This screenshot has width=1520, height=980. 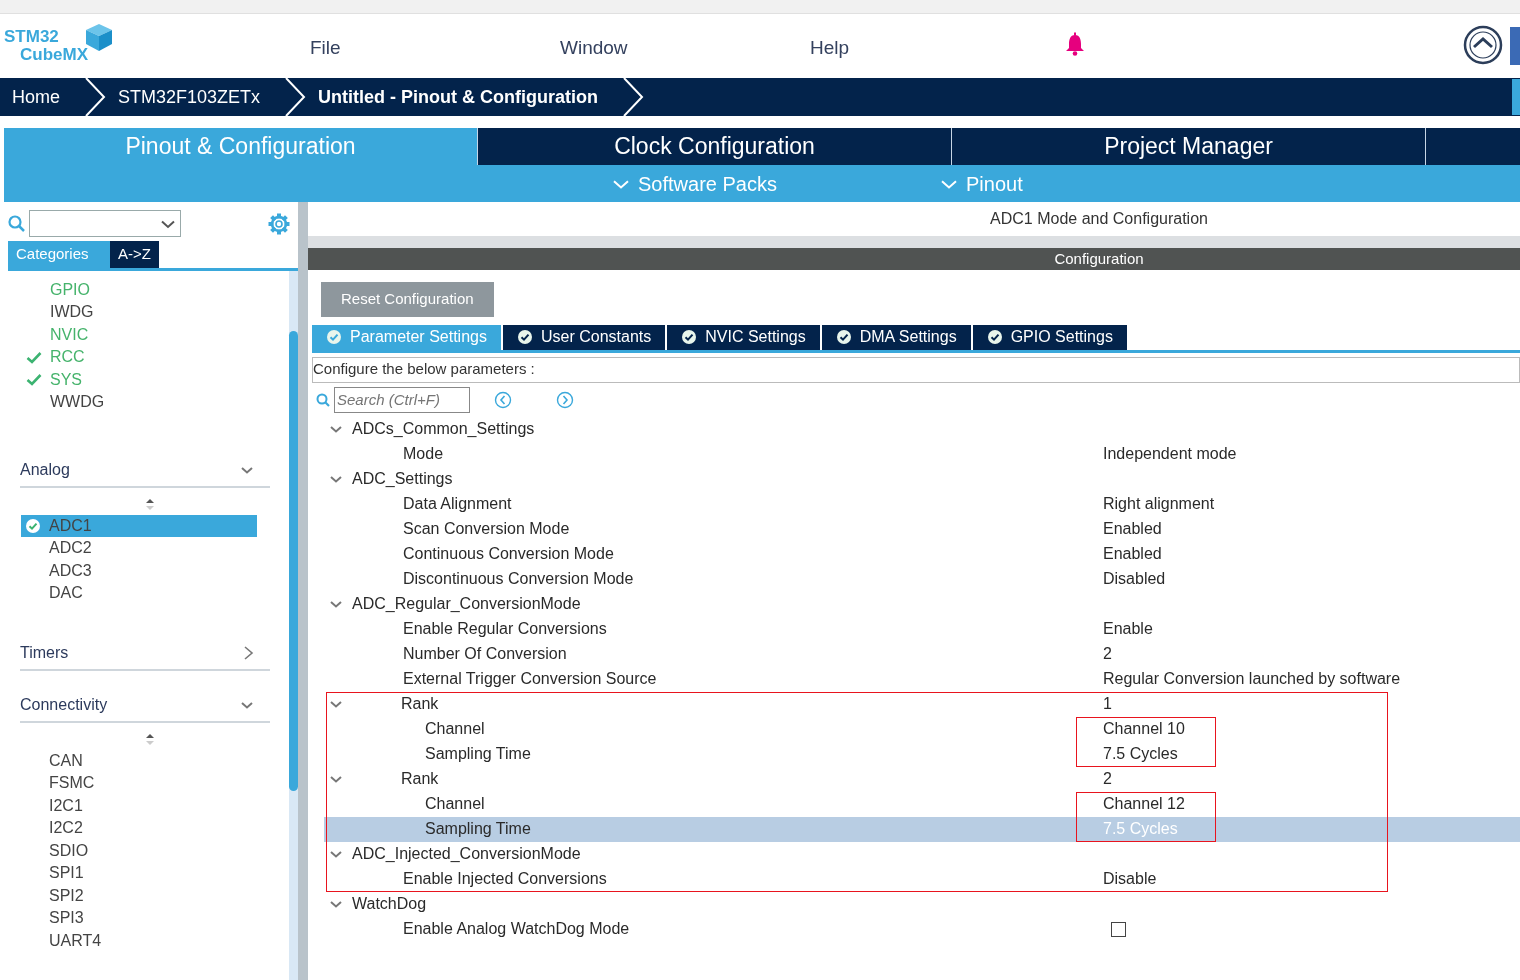 What do you see at coordinates (443, 429) in the screenshot?
I see `group-label: ADCs_Common_Settings` at bounding box center [443, 429].